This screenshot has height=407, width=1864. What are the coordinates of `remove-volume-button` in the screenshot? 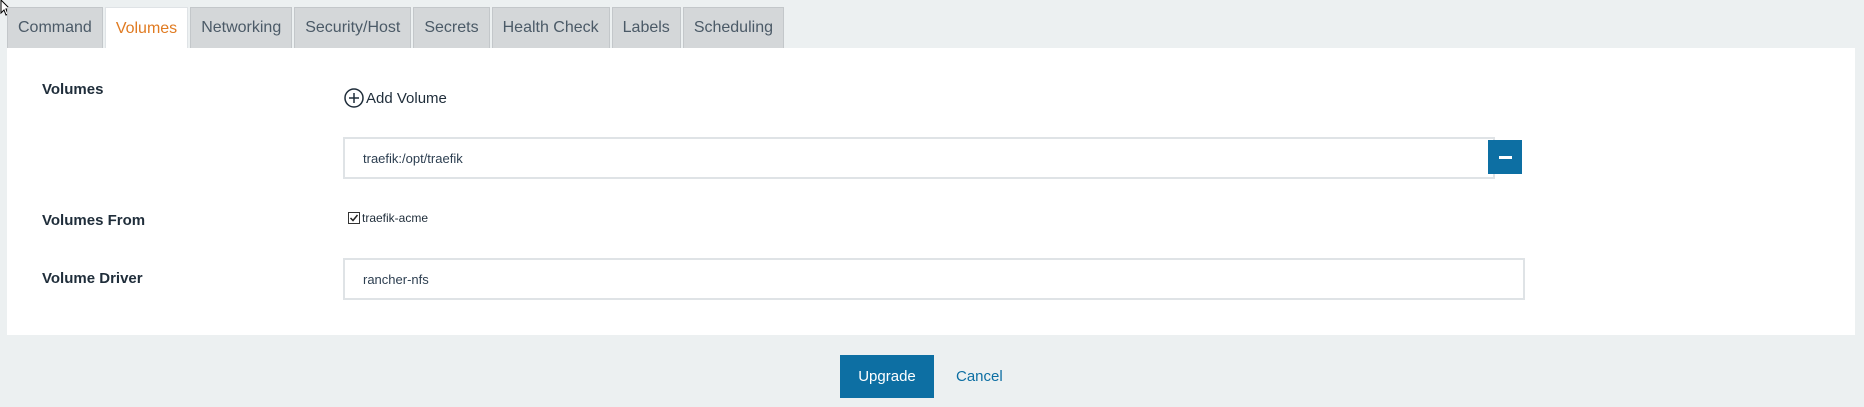 It's located at (1505, 157).